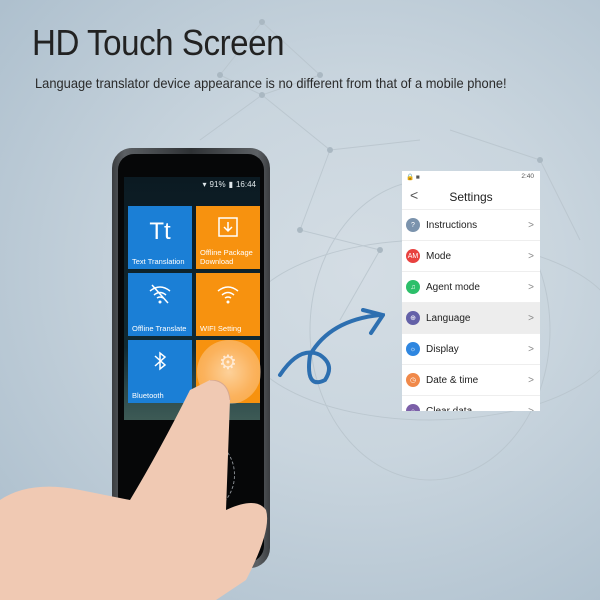  Describe the element at coordinates (160, 231) in the screenshot. I see `text-icon: Tt` at that location.